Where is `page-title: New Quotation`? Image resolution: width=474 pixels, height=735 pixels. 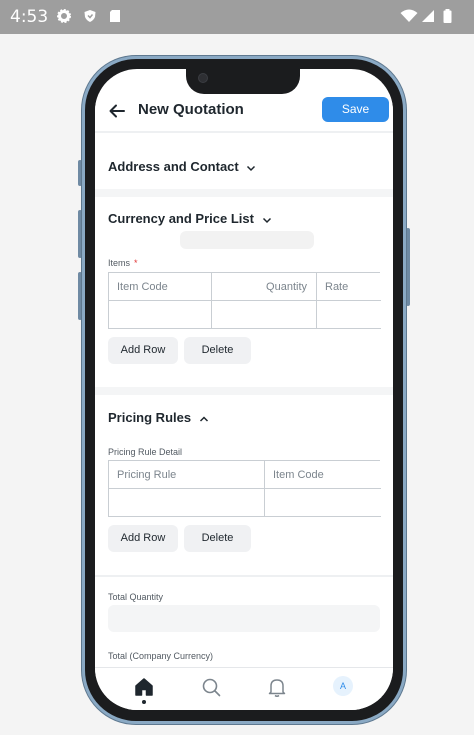
page-title: New Quotation is located at coordinates (191, 109).